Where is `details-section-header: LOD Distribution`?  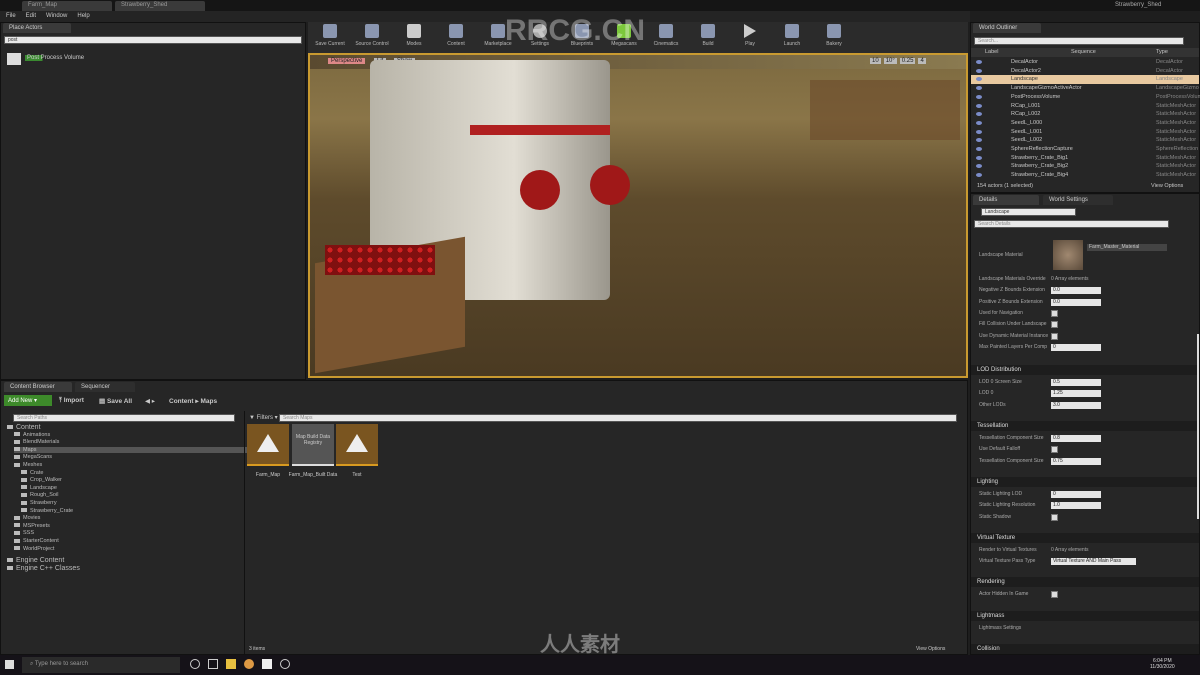 details-section-header: LOD Distribution is located at coordinates (1085, 370).